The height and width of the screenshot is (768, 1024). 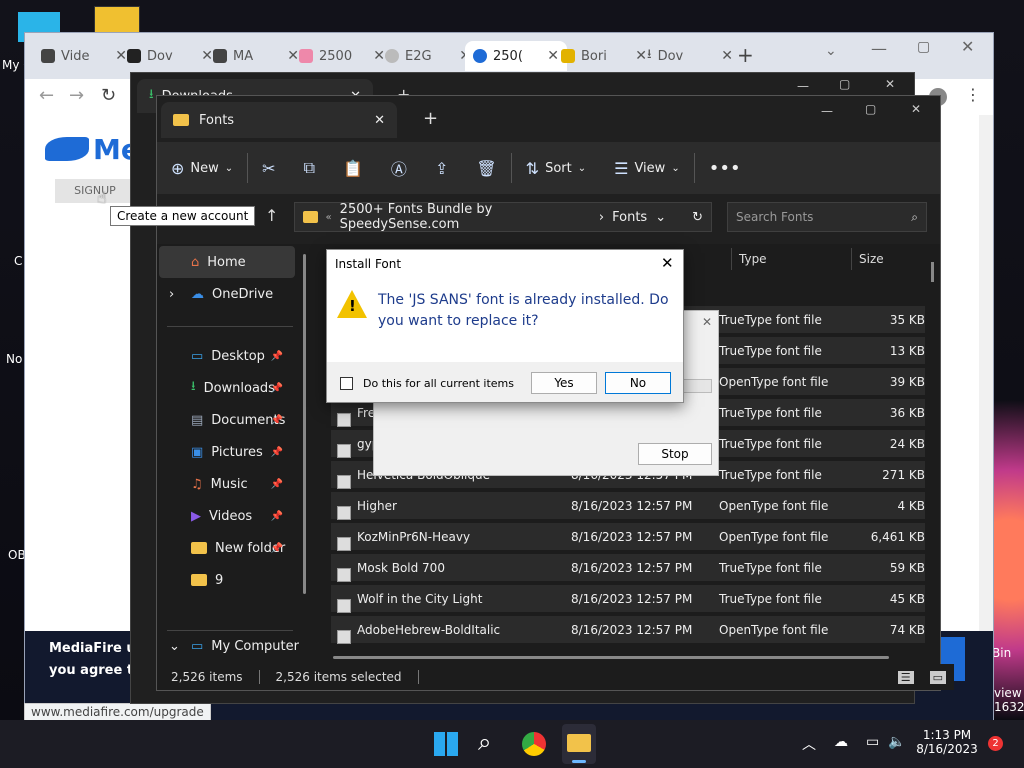 What do you see at coordinates (675, 454) in the screenshot?
I see `stop-button: Stop` at bounding box center [675, 454].